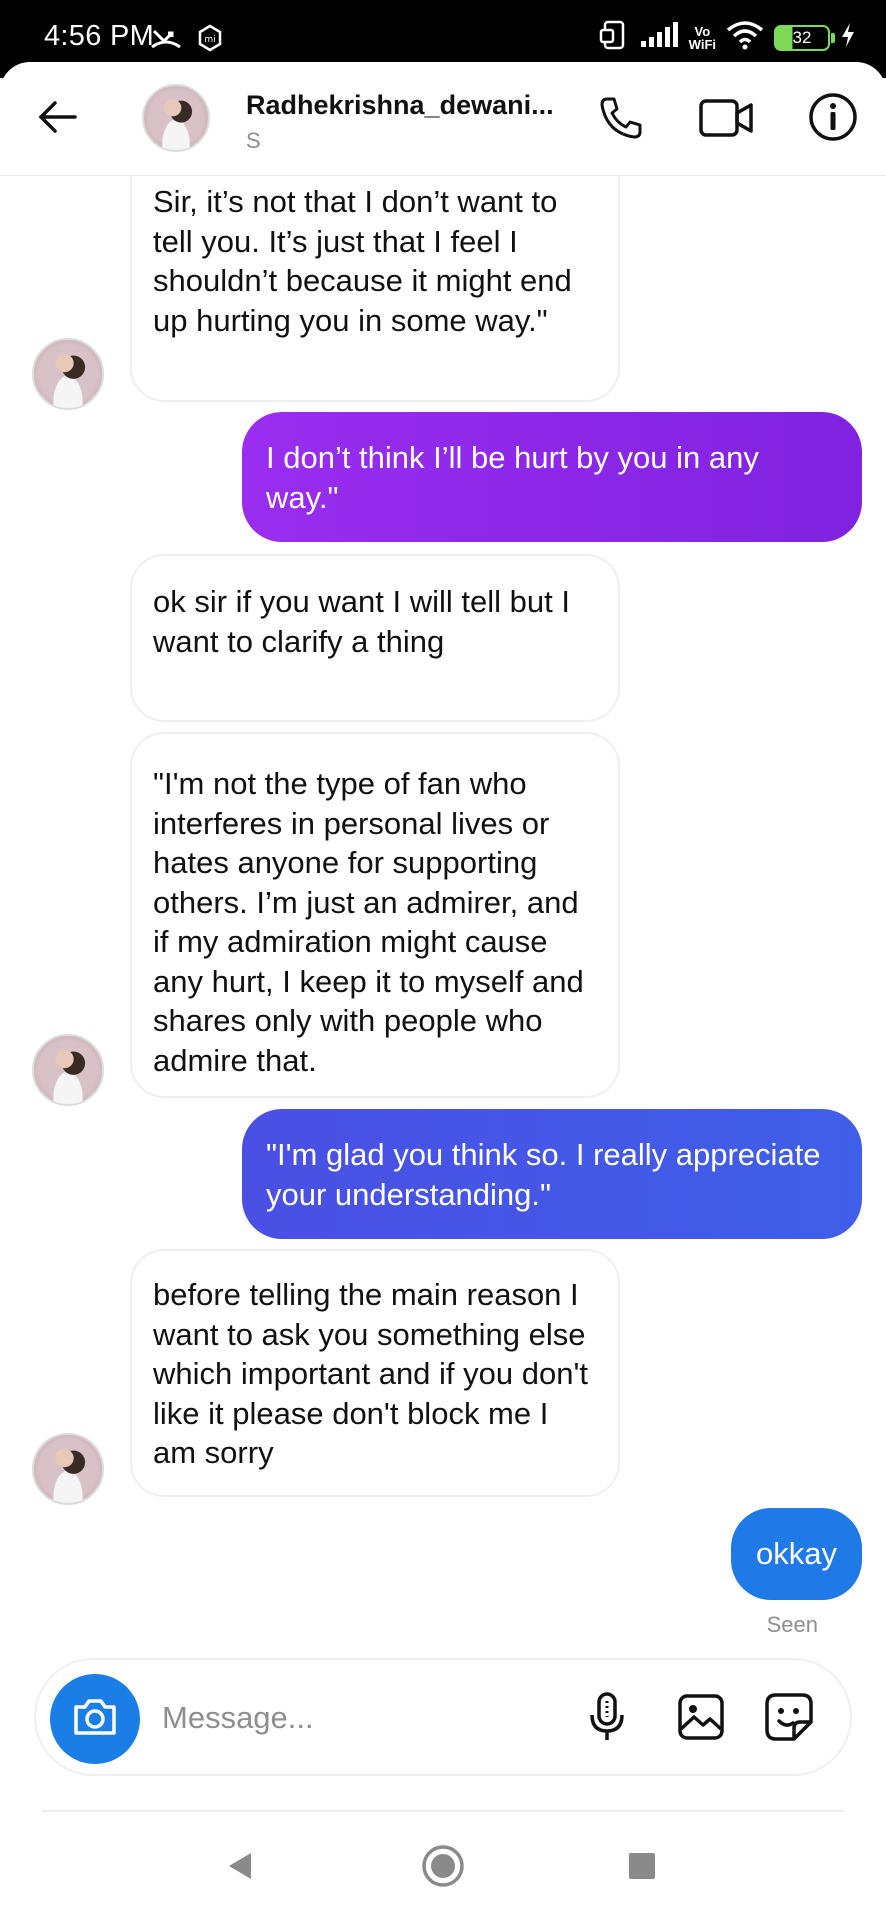  I want to click on seen-status: Seen, so click(792, 1624).